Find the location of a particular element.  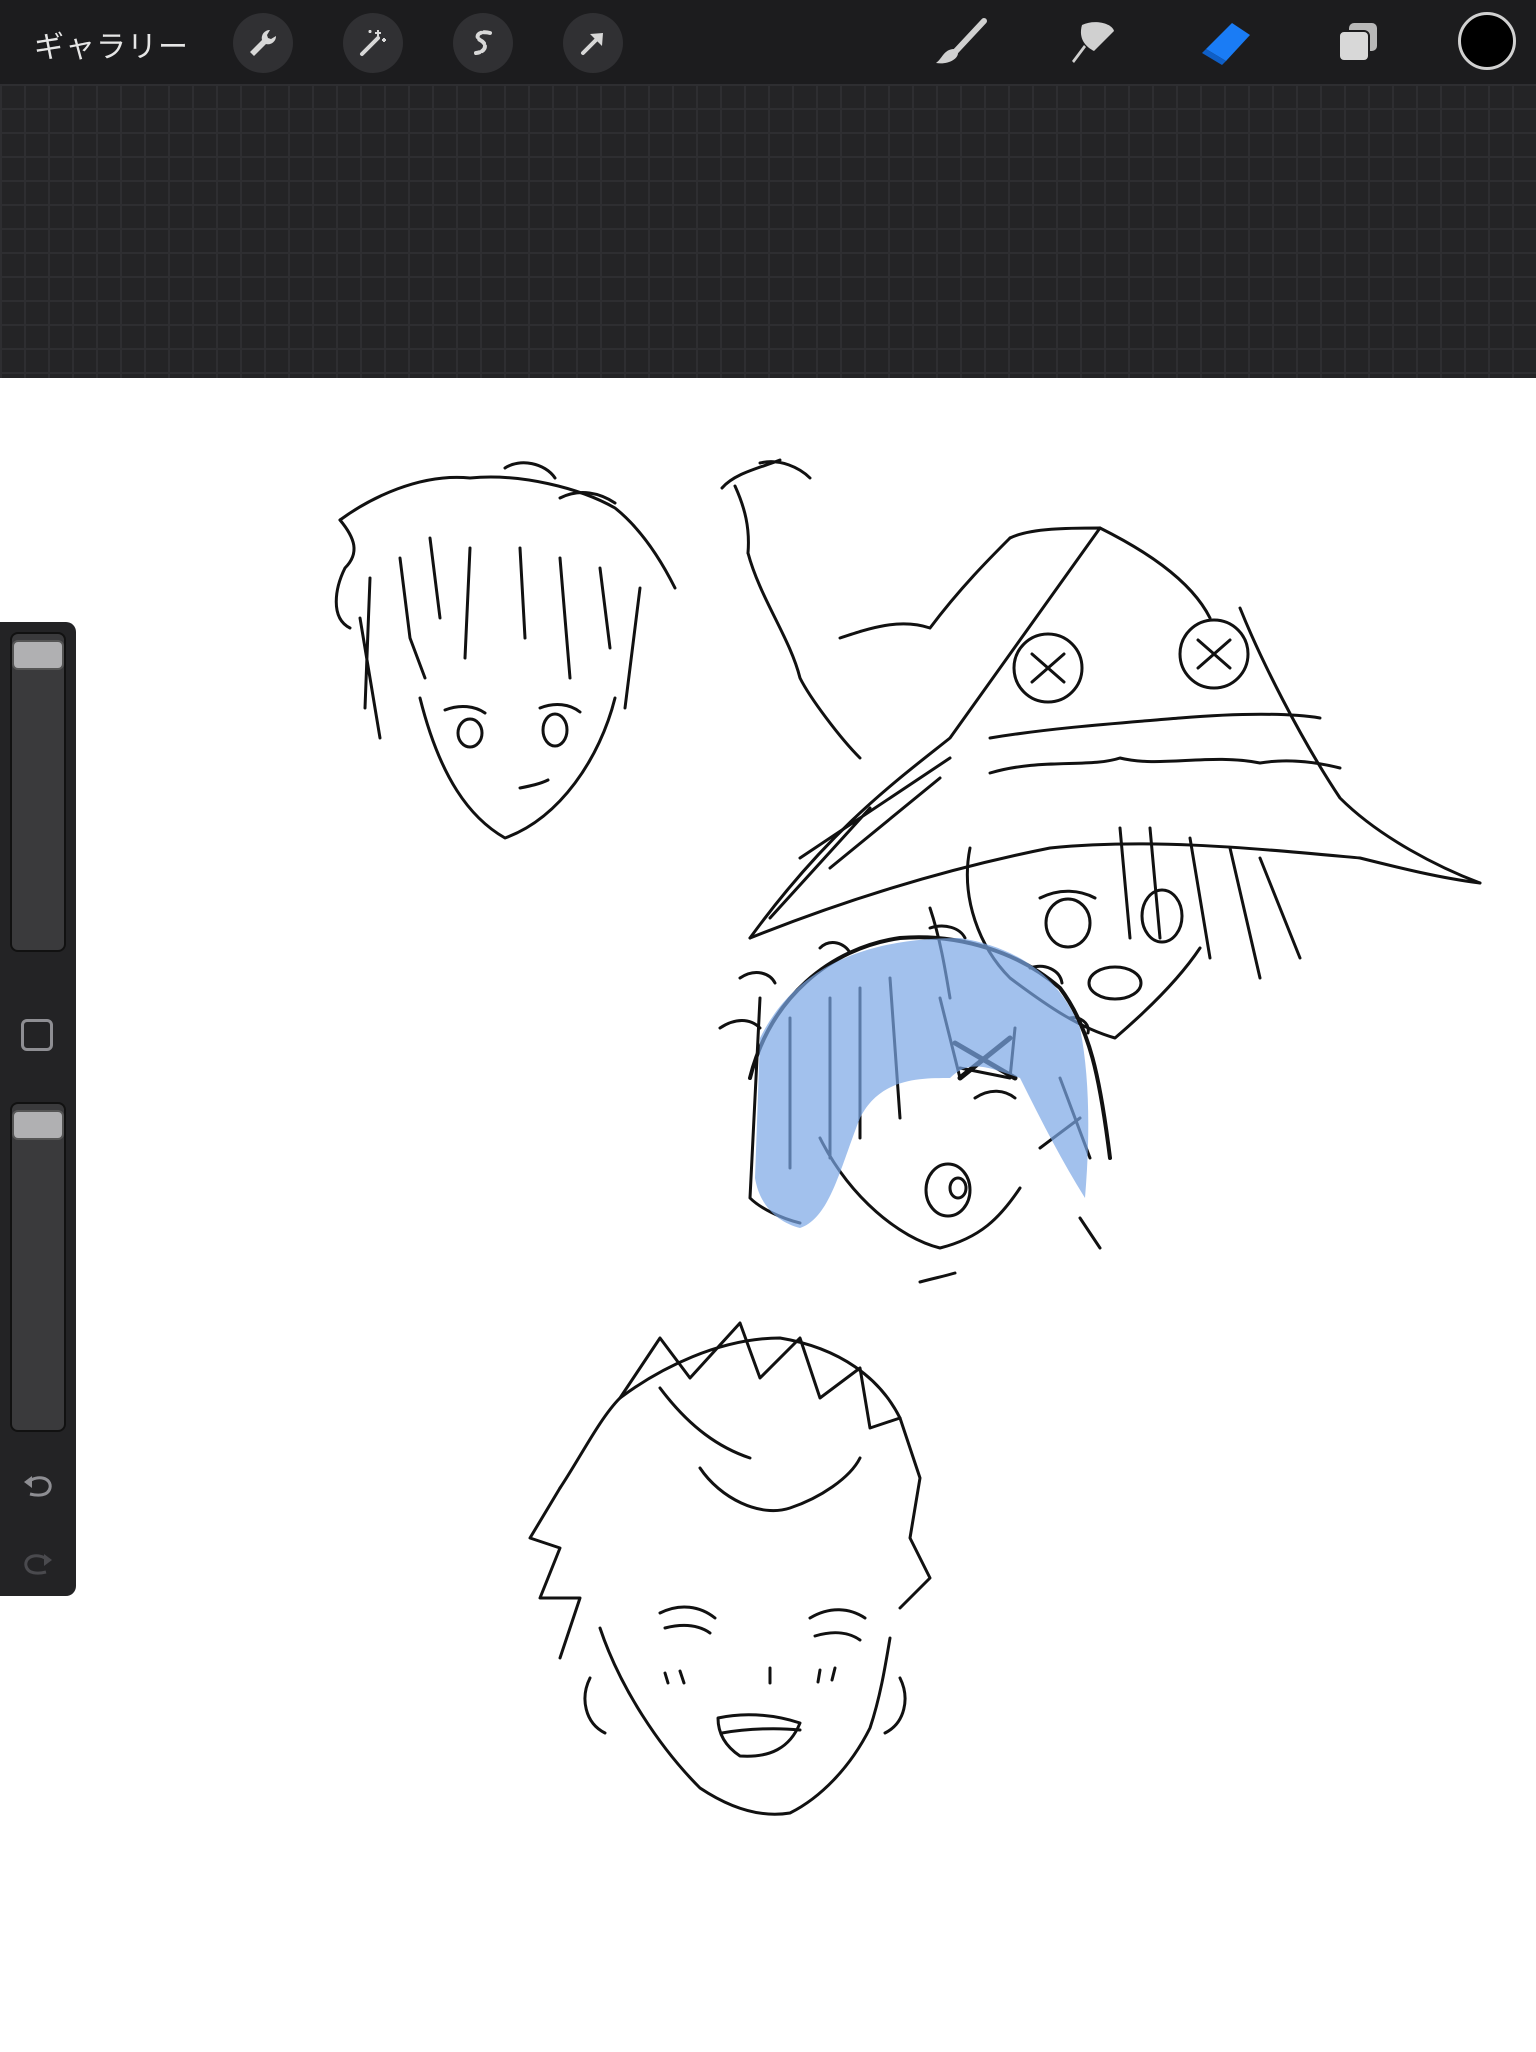

gallery-button: ギャラリー is located at coordinates (111, 44).